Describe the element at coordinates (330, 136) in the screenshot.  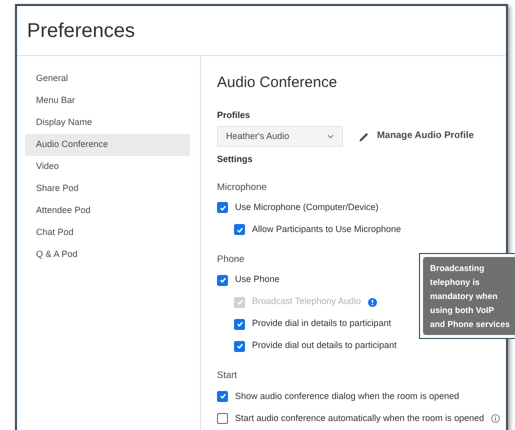
I see `chevron-down-icon` at that location.